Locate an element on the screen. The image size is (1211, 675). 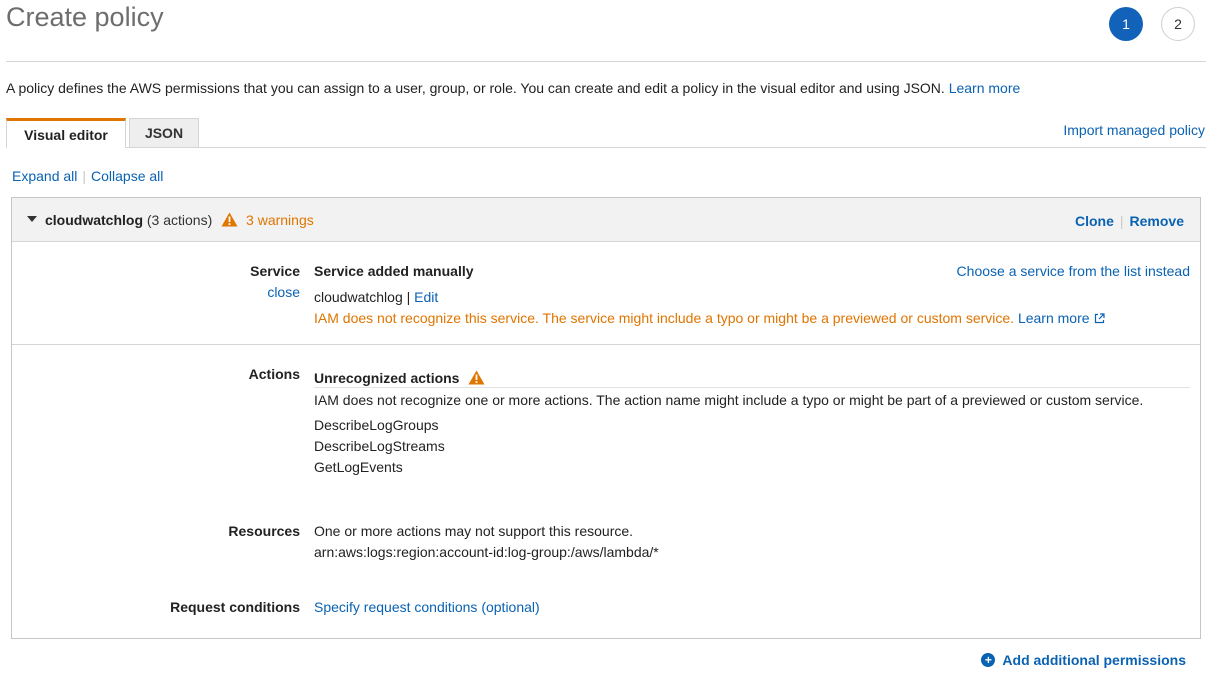
statement-actions: Clone | Remove is located at coordinates (1129, 221).